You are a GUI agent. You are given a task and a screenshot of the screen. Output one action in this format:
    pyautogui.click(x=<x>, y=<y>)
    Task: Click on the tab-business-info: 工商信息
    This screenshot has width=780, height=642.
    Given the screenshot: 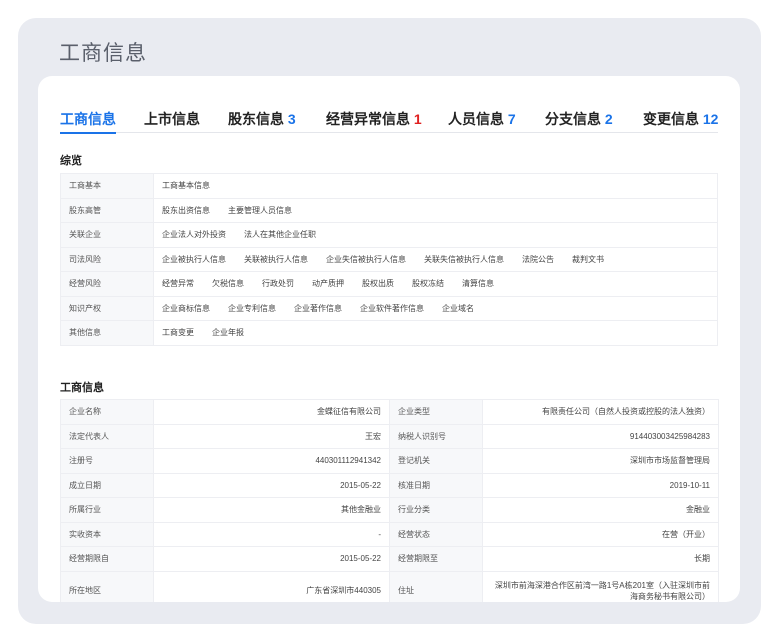 What is the action you would take?
    pyautogui.click(x=88, y=121)
    